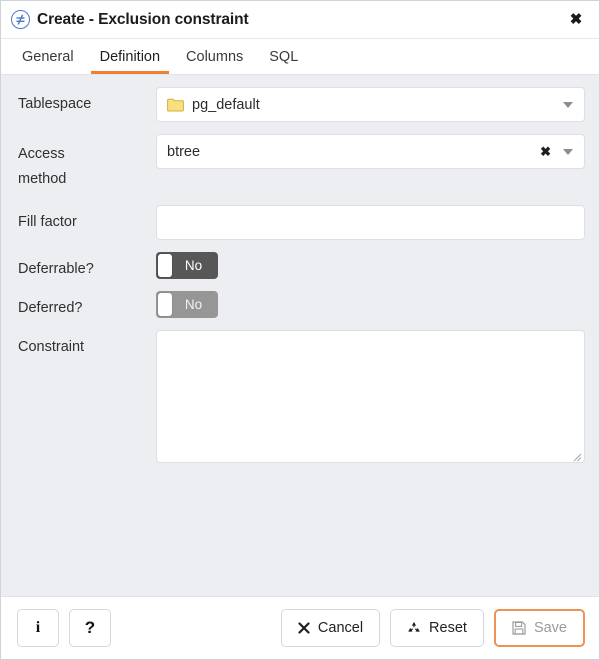 The width and height of the screenshot is (600, 660). I want to click on tablespace-value: pg_default, so click(226, 104).